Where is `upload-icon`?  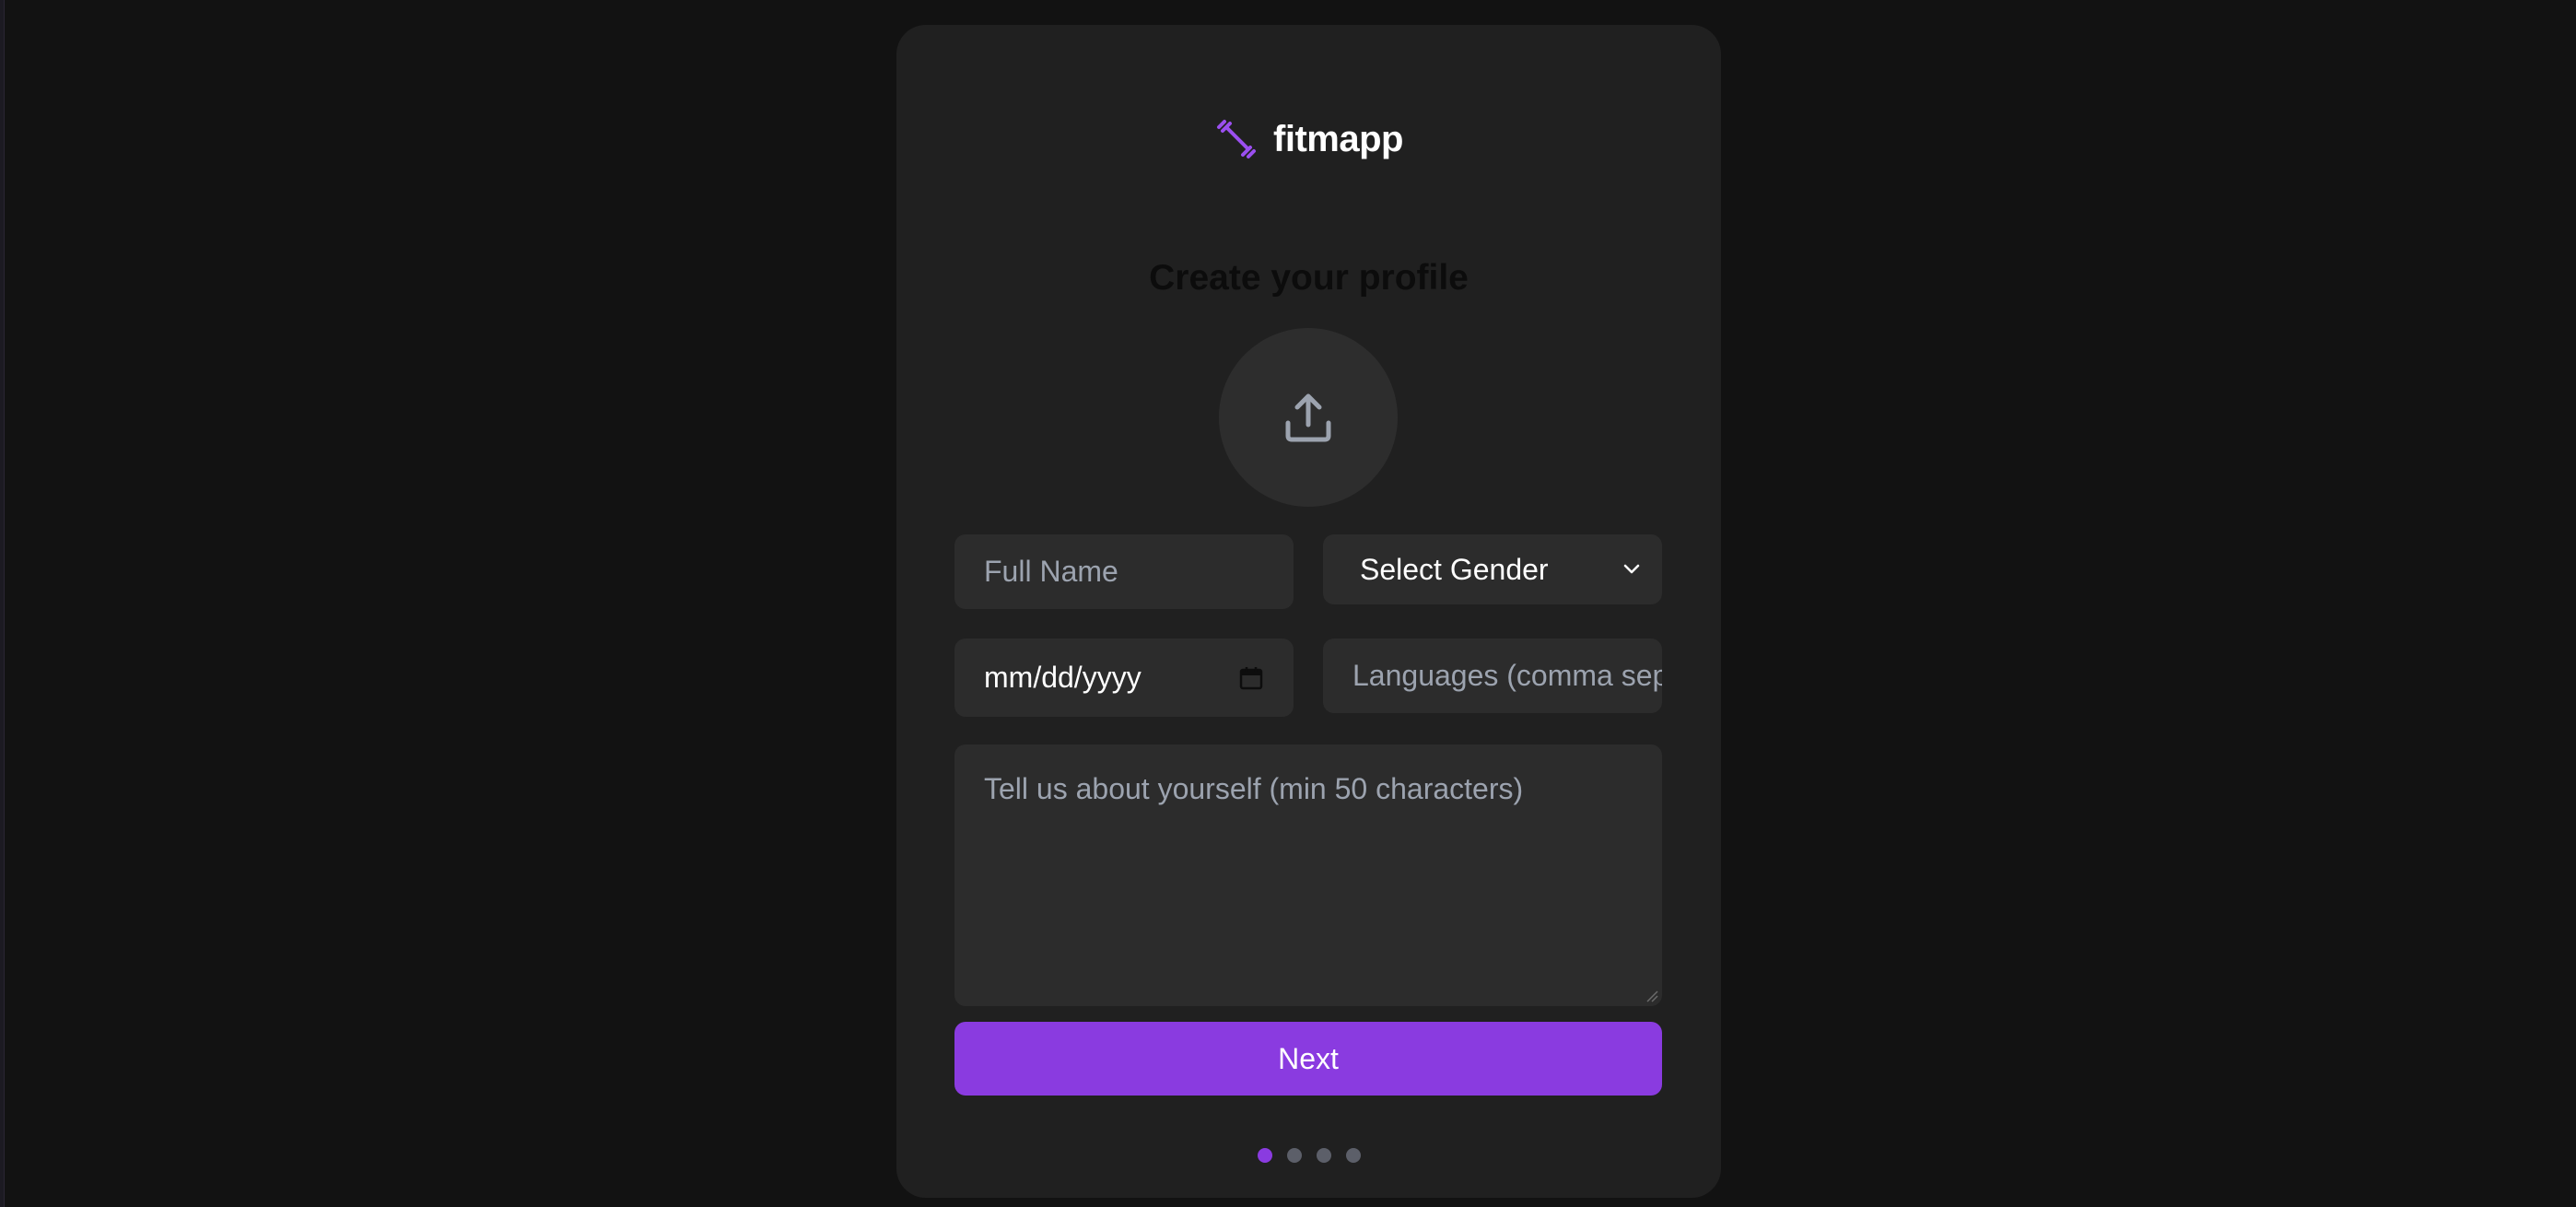
upload-icon is located at coordinates (1308, 417).